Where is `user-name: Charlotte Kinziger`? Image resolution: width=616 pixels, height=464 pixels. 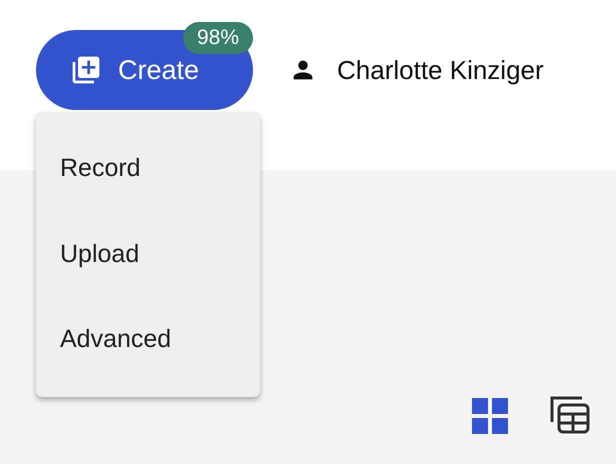 user-name: Charlotte Kinziger is located at coordinates (440, 70).